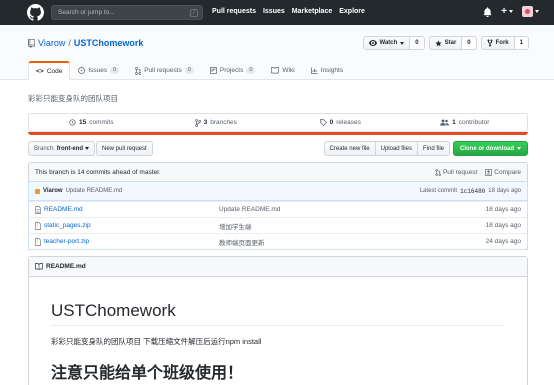 This screenshot has width=554, height=385. I want to click on contributors-label: contributor, so click(474, 122).